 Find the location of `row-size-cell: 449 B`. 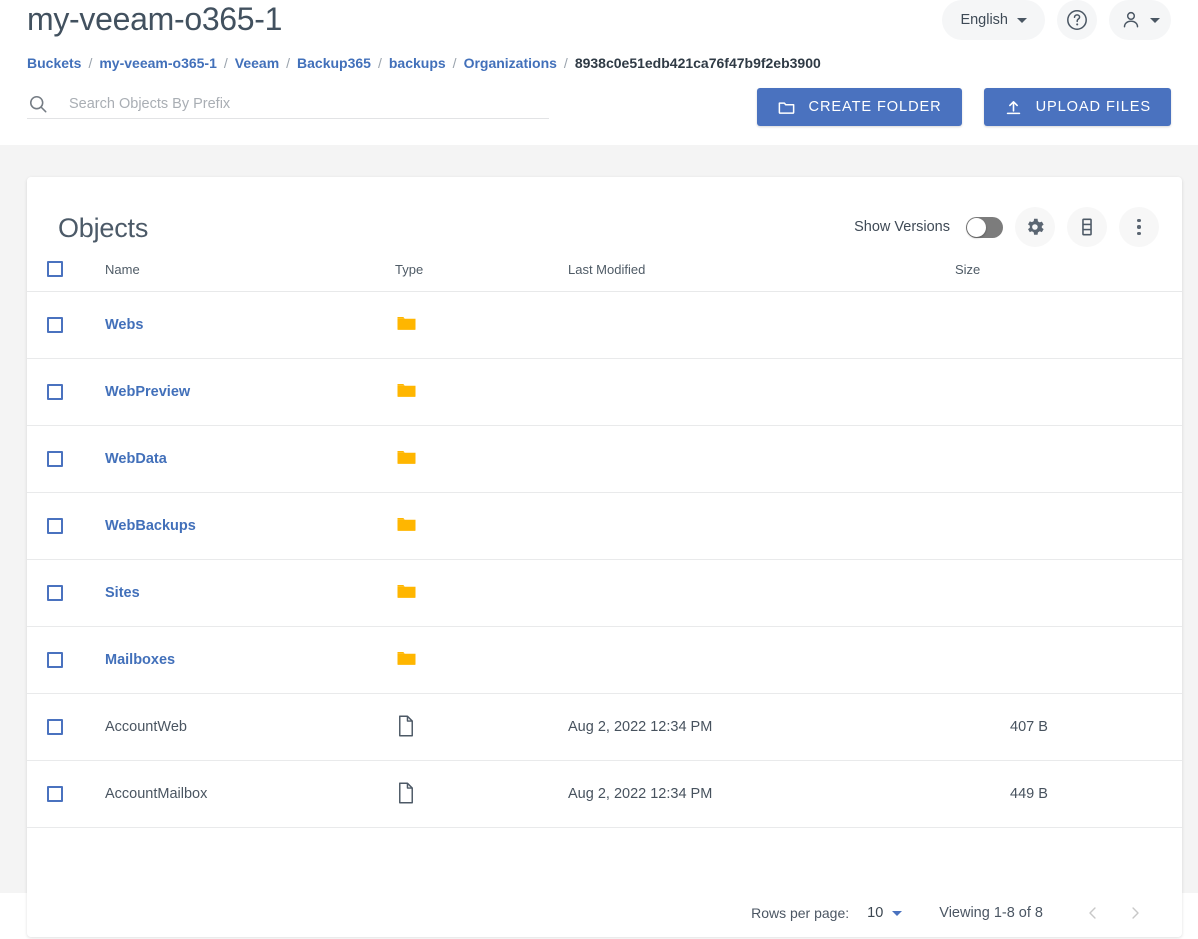

row-size-cell: 449 B is located at coordinates (1068, 794).